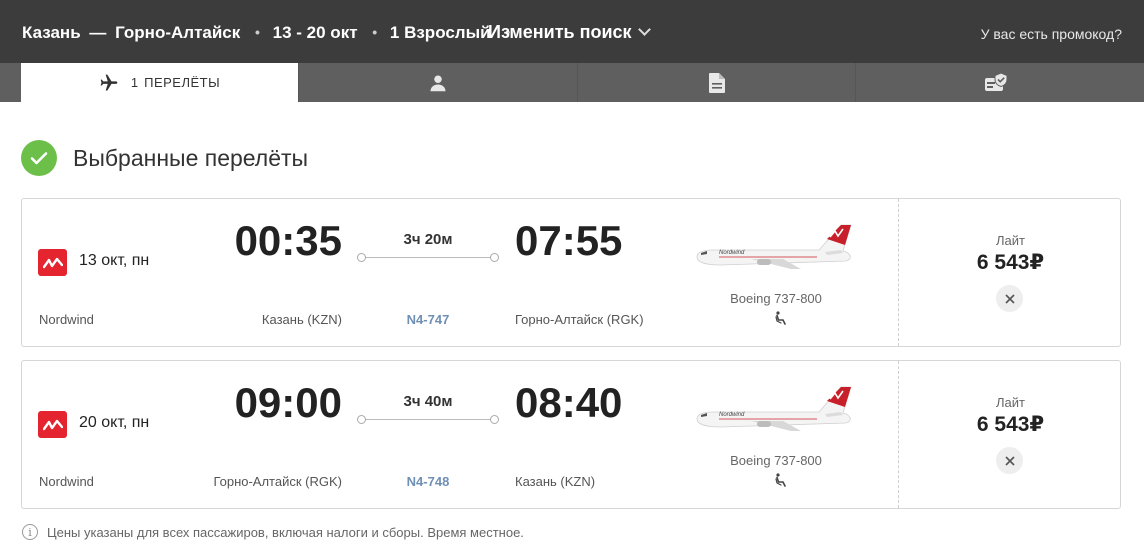 This screenshot has width=1144, height=546. I want to click on change-search-button: Изменить поиск, so click(569, 32).